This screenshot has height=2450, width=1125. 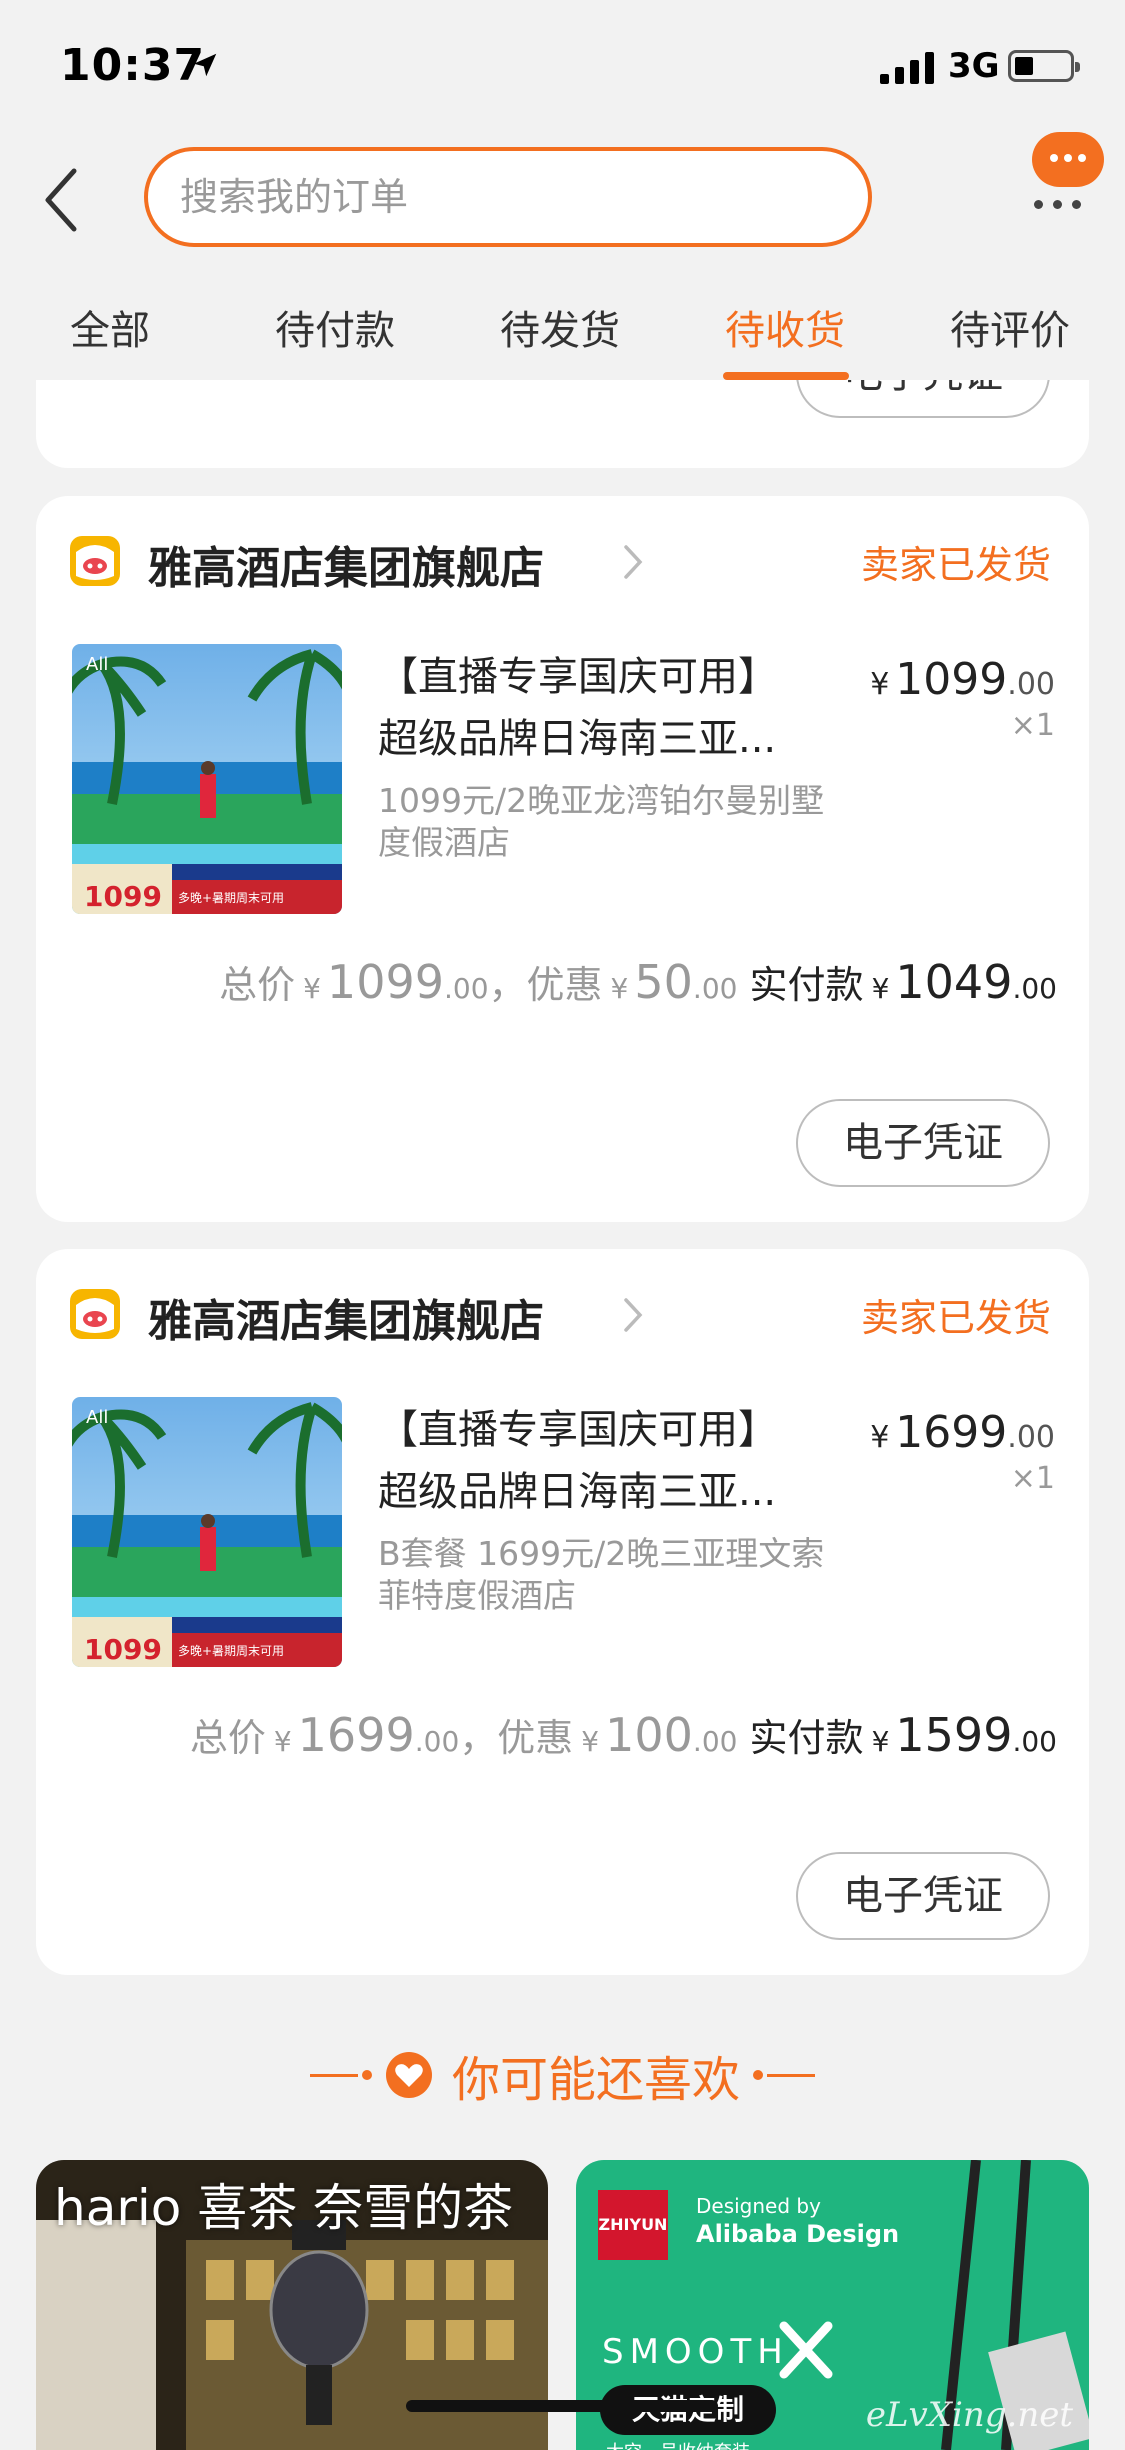 What do you see at coordinates (798, 2234) in the screenshot?
I see `designer-label: Alibaba Design` at bounding box center [798, 2234].